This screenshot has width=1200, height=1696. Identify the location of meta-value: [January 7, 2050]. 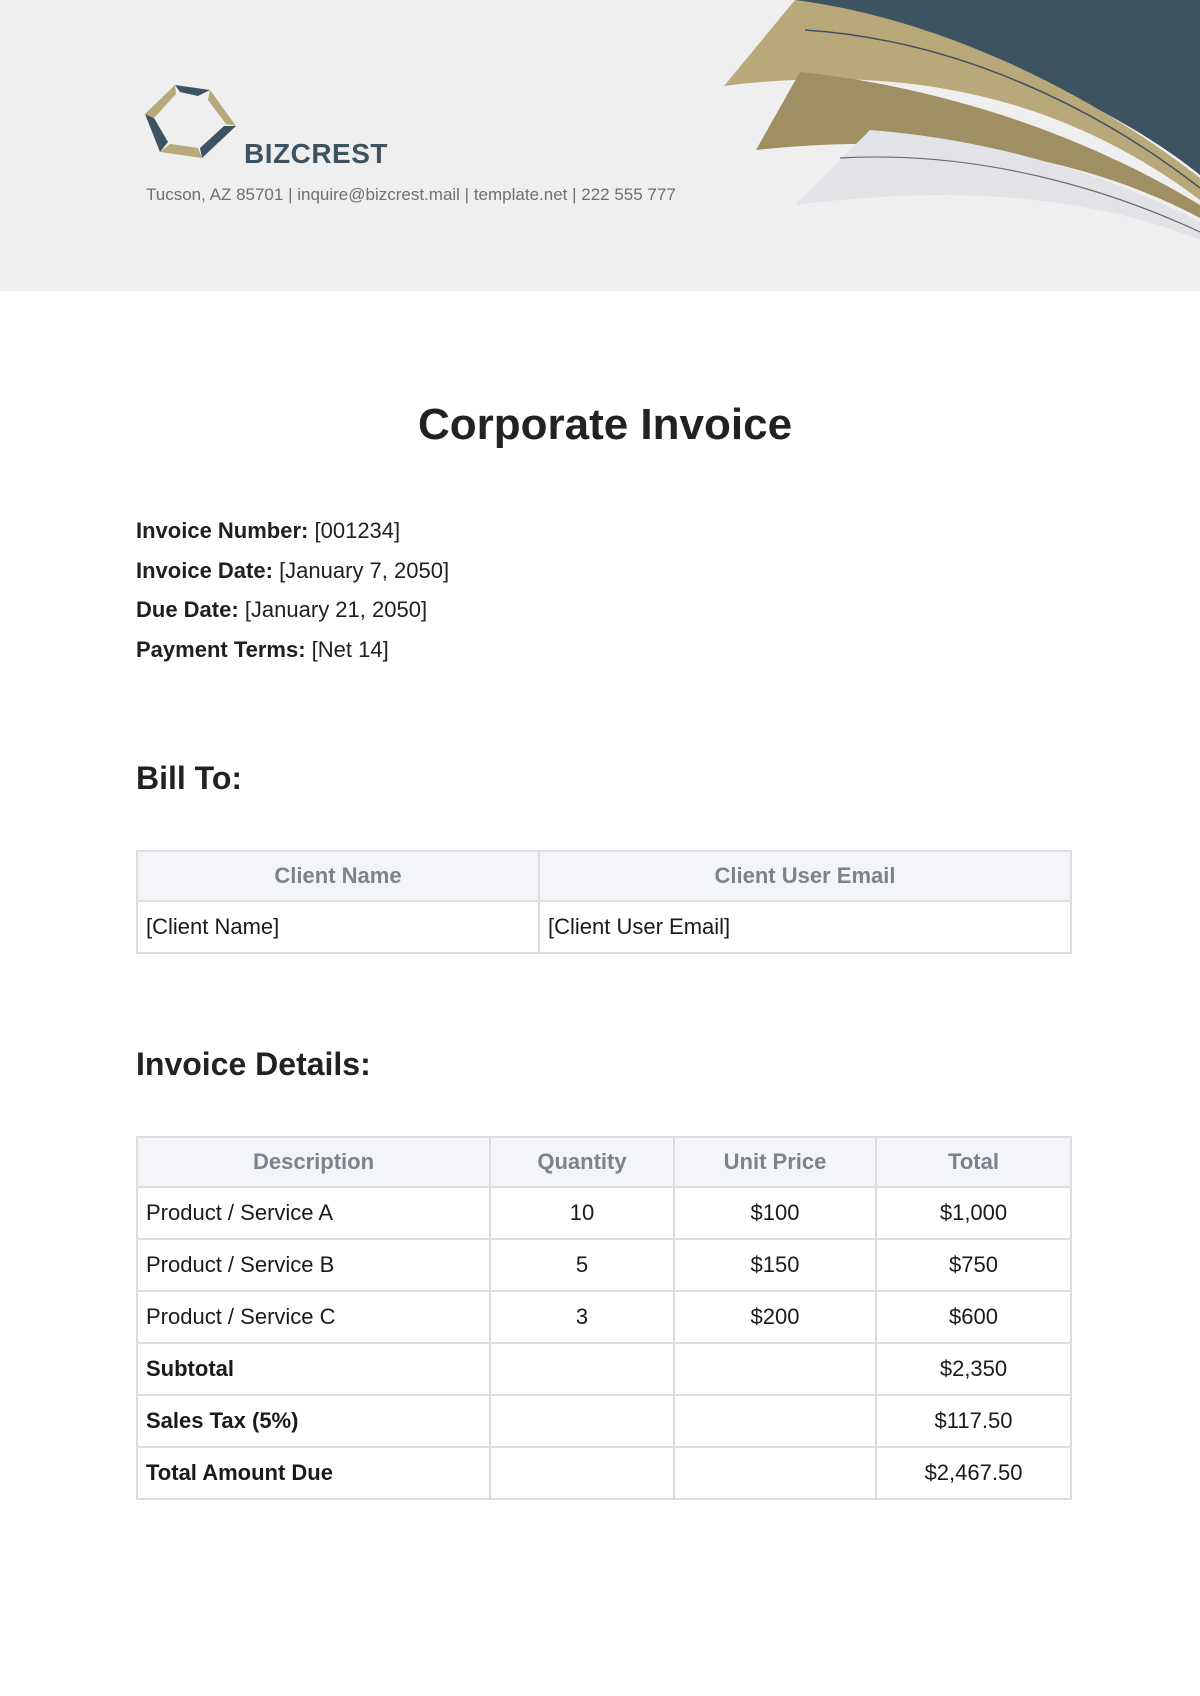
(364, 570).